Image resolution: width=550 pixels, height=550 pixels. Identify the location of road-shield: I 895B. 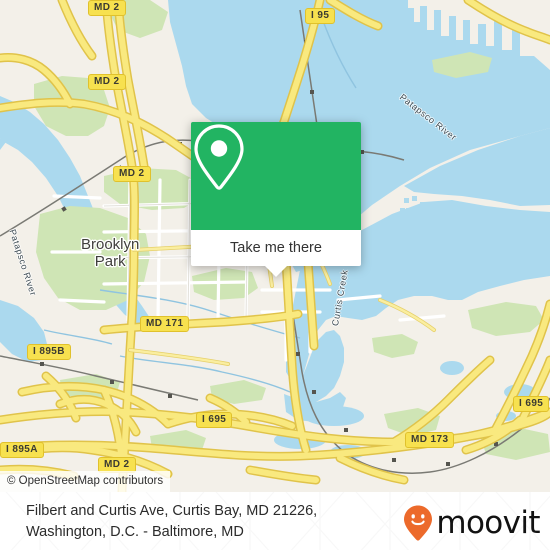
(49, 352).